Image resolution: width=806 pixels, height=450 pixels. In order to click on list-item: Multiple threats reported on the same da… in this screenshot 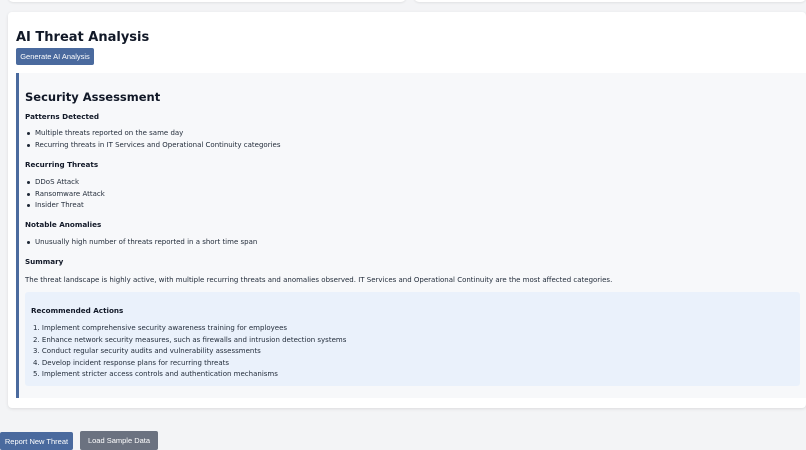, I will do `click(105, 133)`.